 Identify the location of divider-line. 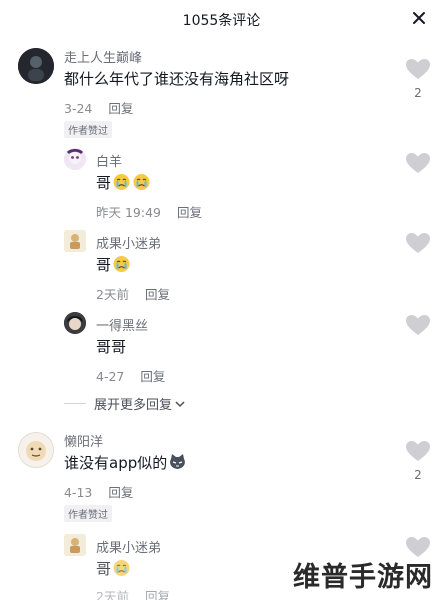
(75, 403).